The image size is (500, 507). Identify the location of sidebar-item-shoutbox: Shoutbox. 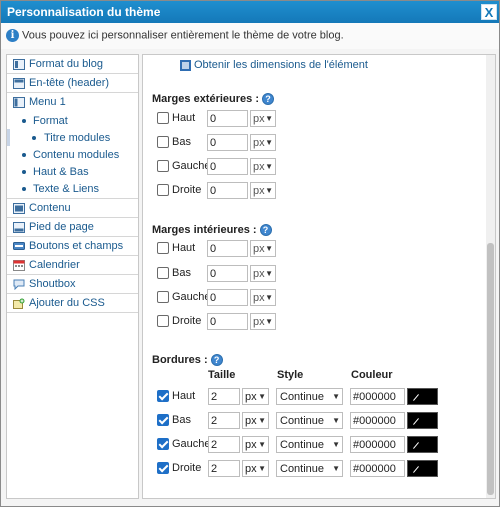
(72, 284).